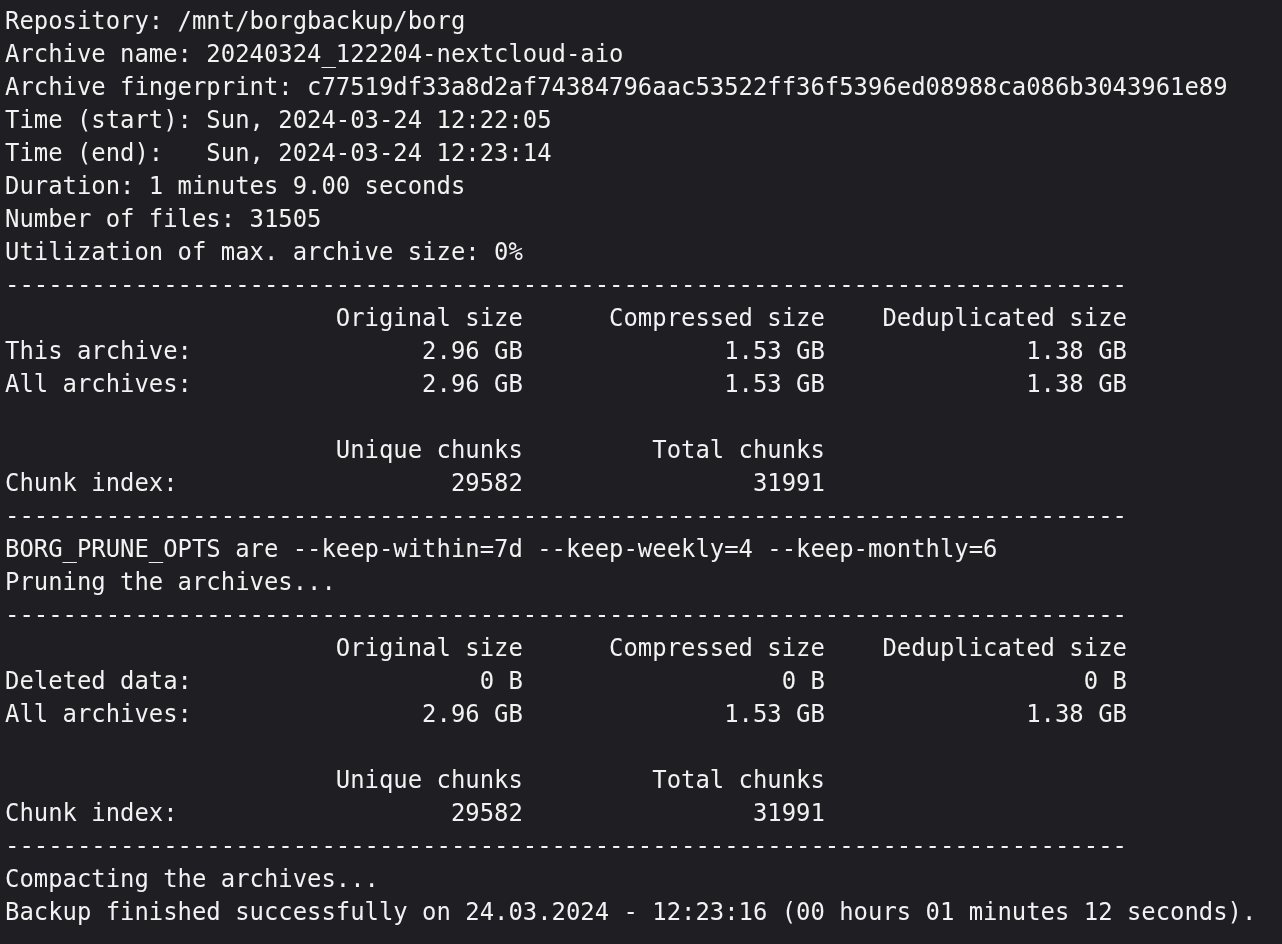 Image resolution: width=1282 pixels, height=944 pixels. Describe the element at coordinates (235, 21) in the screenshot. I see `output-line: Repository: /mnt/borgbackup/borg` at that location.